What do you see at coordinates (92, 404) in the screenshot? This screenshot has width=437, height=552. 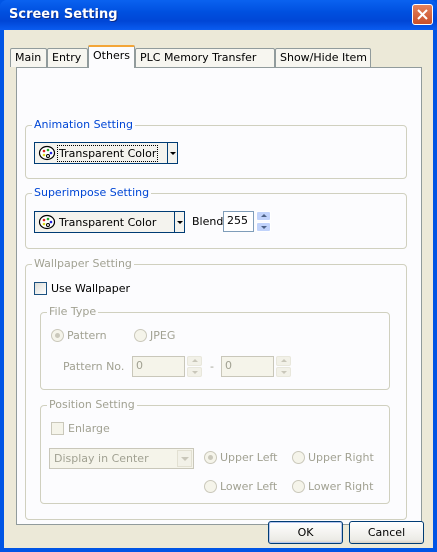 I see `position-setting-label: Position Setting` at bounding box center [92, 404].